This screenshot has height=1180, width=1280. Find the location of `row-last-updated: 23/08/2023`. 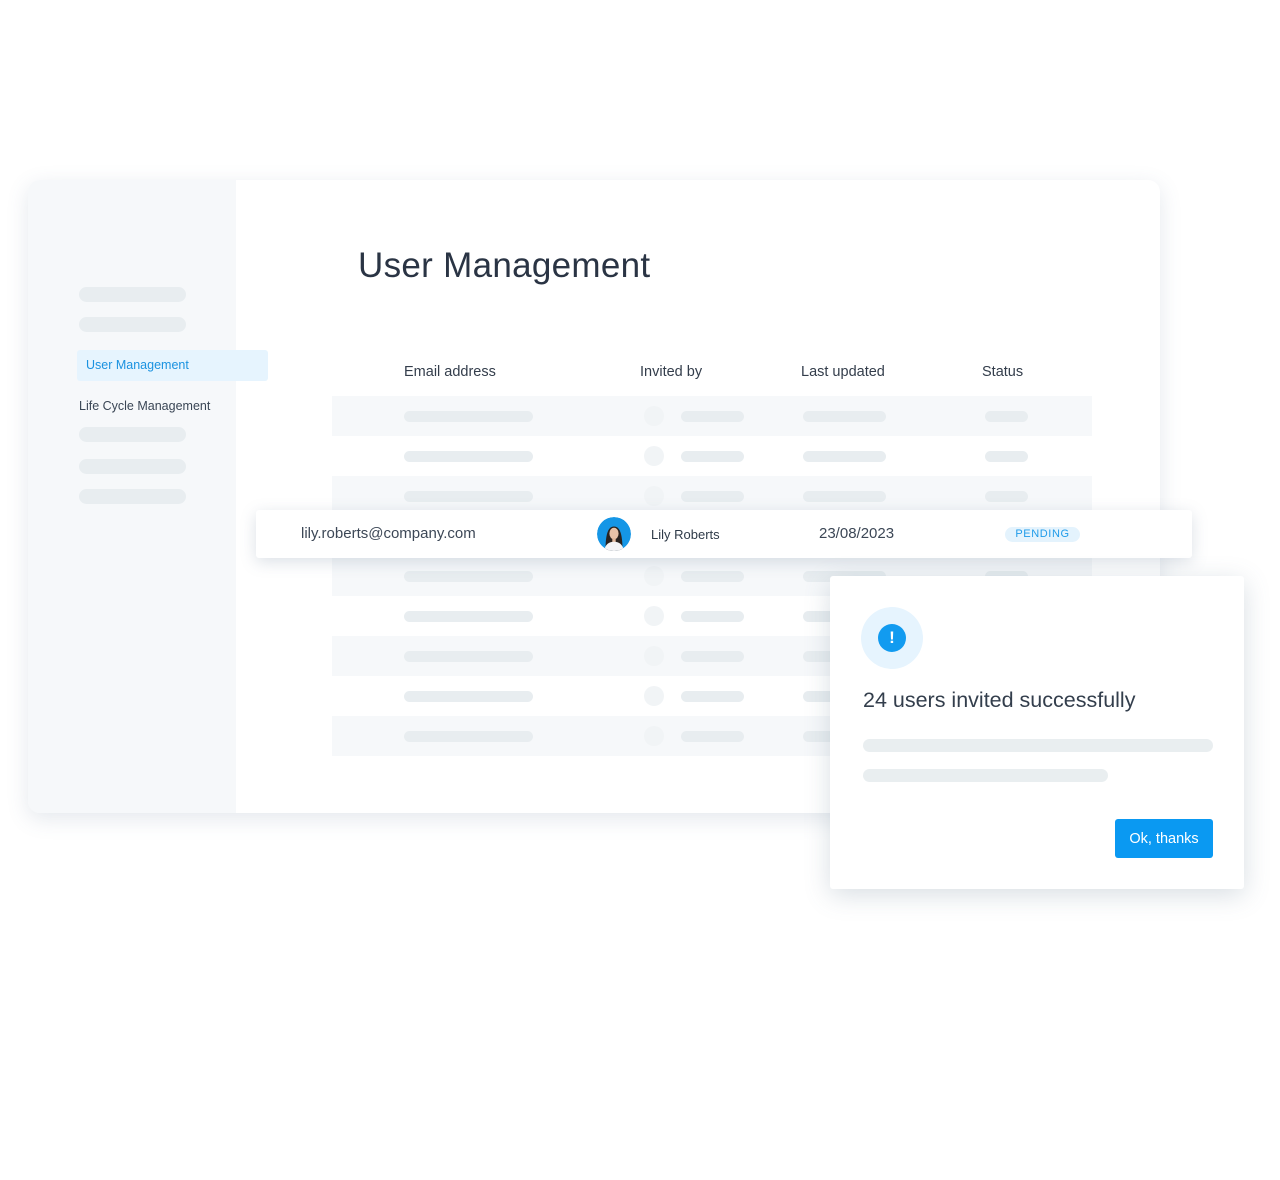

row-last-updated: 23/08/2023 is located at coordinates (857, 533).